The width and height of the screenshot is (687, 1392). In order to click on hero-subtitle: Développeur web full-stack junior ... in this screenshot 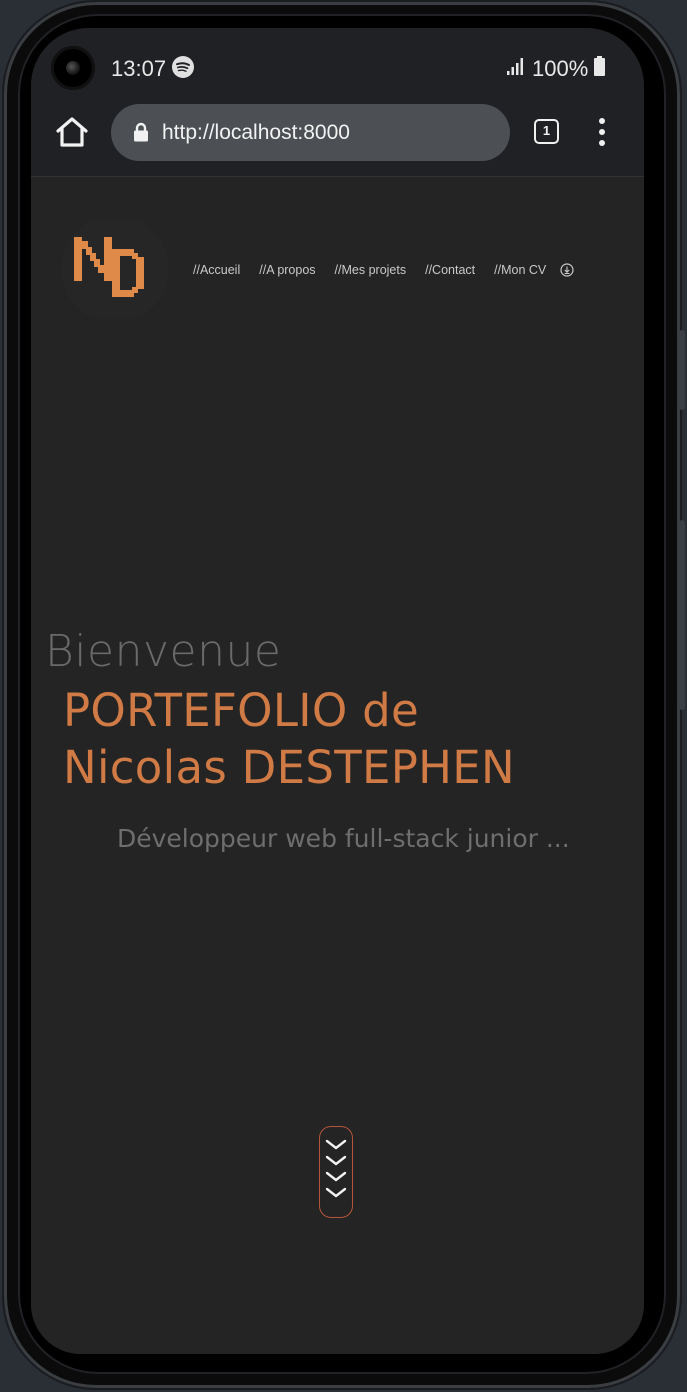, I will do `click(343, 838)`.